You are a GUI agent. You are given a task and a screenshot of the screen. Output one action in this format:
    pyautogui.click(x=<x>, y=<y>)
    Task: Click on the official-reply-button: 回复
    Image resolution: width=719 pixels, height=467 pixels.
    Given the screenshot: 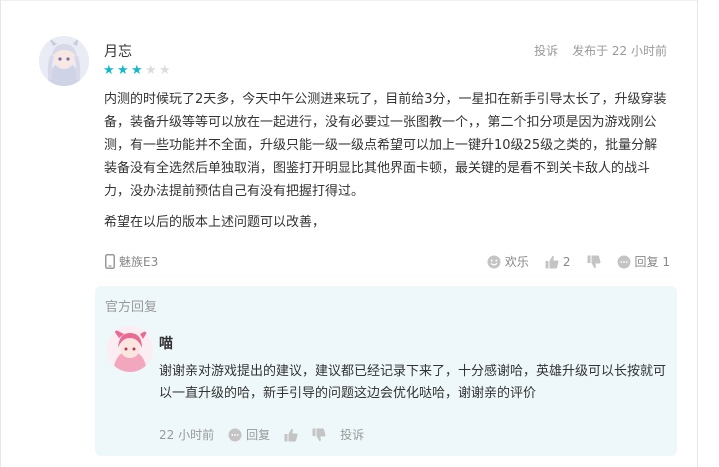 What is the action you would take?
    pyautogui.click(x=249, y=434)
    